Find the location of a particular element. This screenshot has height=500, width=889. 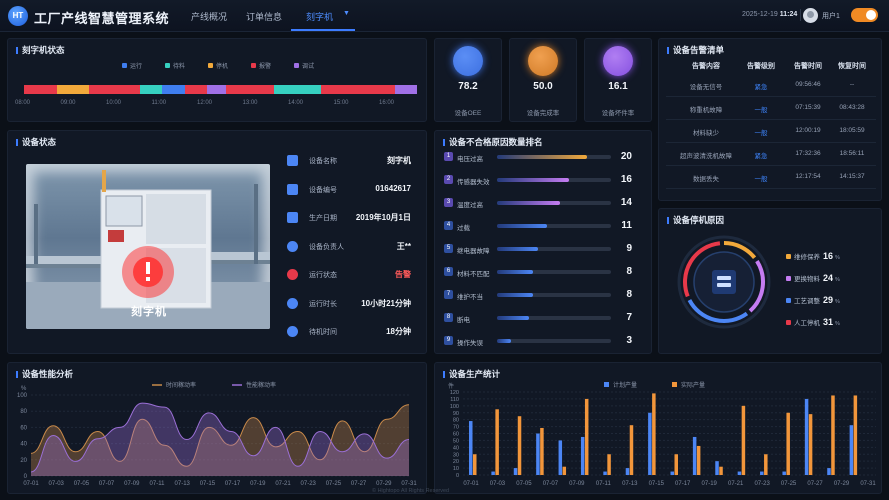

theme-toggle is located at coordinates (864, 15).